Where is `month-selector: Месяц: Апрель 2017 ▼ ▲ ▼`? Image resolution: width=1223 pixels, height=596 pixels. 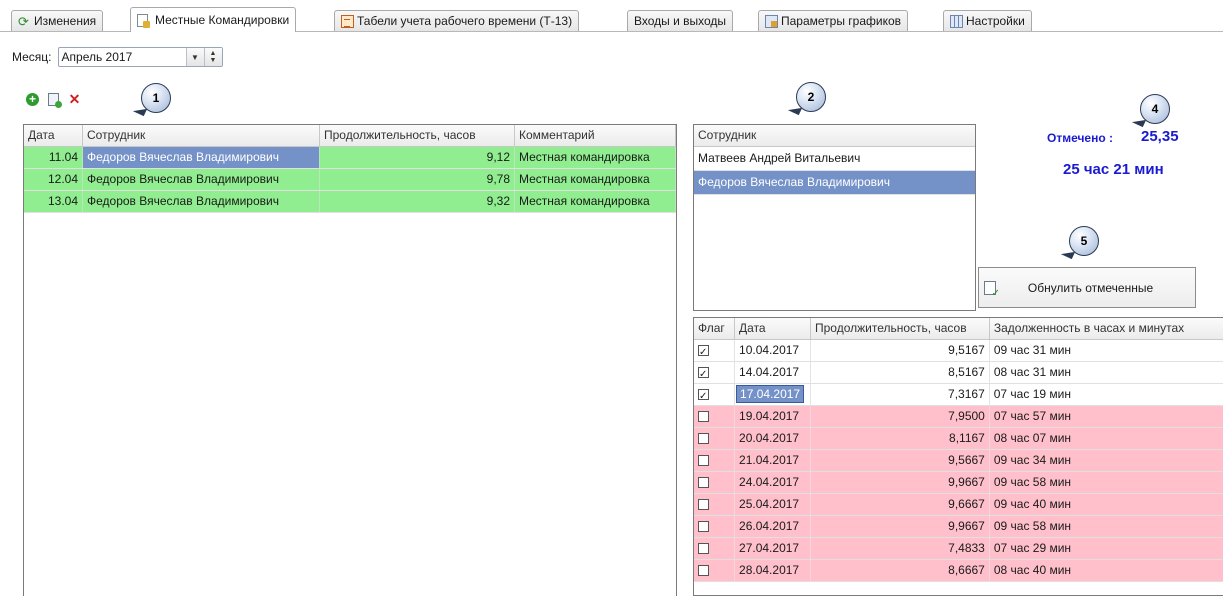
month-selector: Месяц: Апрель 2017 ▼ ▲ ▼ is located at coordinates (117, 57).